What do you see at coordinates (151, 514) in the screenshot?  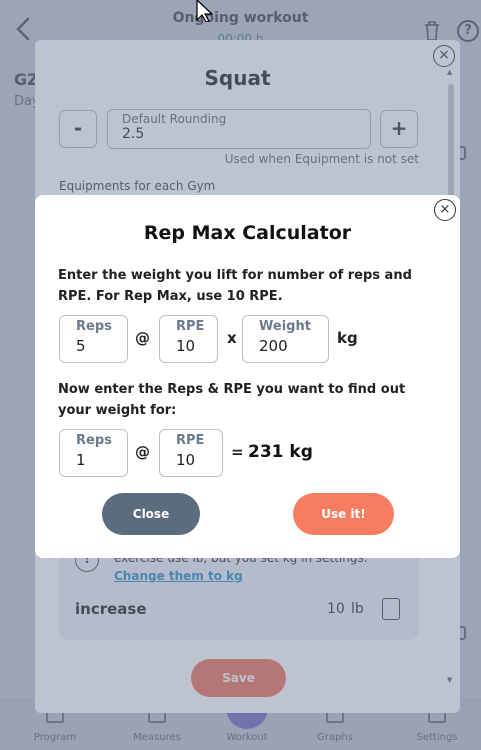 I see `close-button: Close` at bounding box center [151, 514].